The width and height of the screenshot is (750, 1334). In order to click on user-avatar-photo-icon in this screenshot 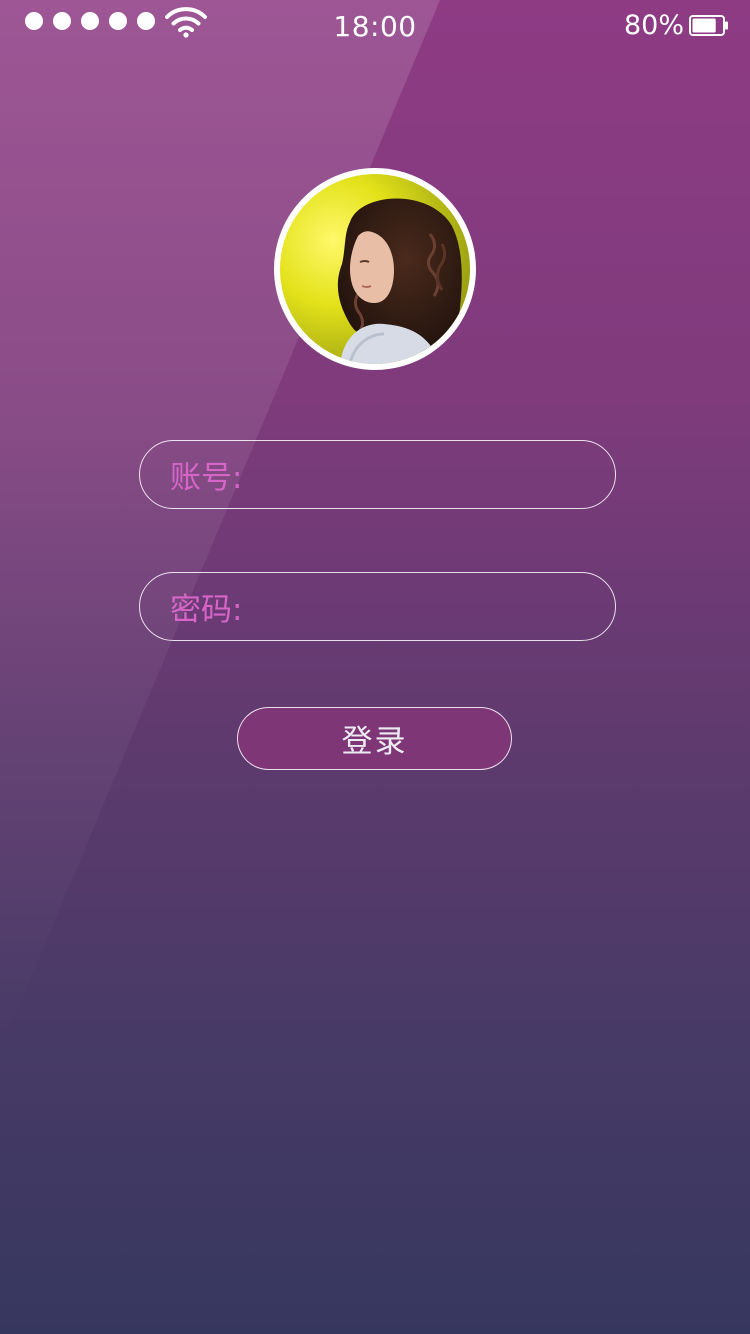, I will do `click(375, 269)`.